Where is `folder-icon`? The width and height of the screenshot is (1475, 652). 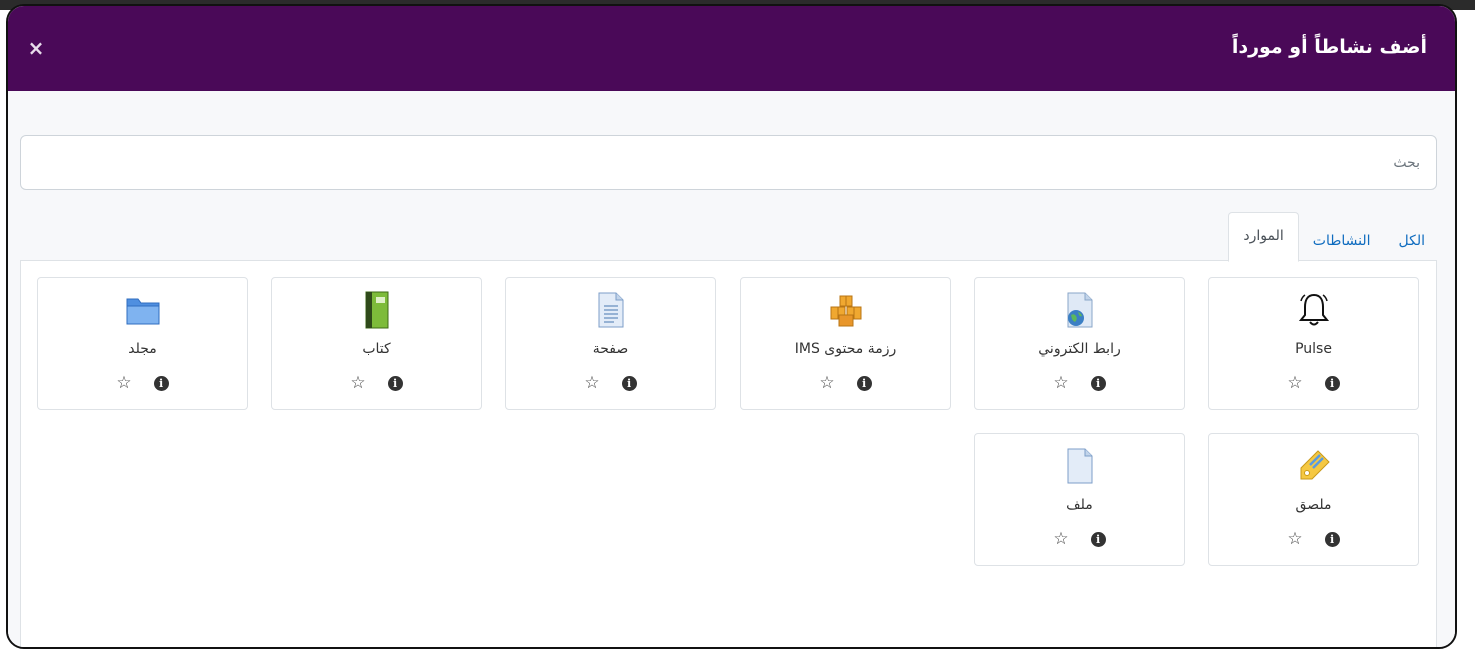
folder-icon is located at coordinates (142, 310).